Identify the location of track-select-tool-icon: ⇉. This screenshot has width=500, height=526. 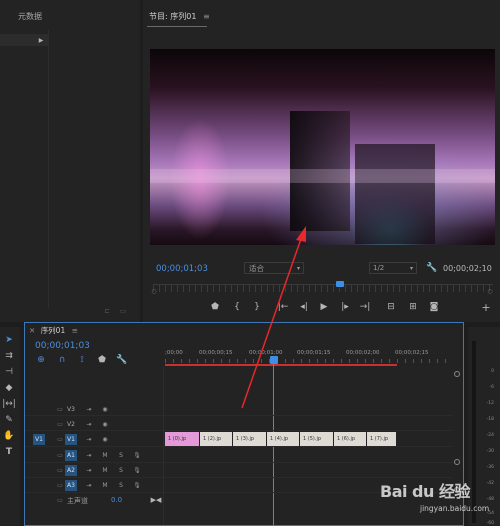
(9, 356).